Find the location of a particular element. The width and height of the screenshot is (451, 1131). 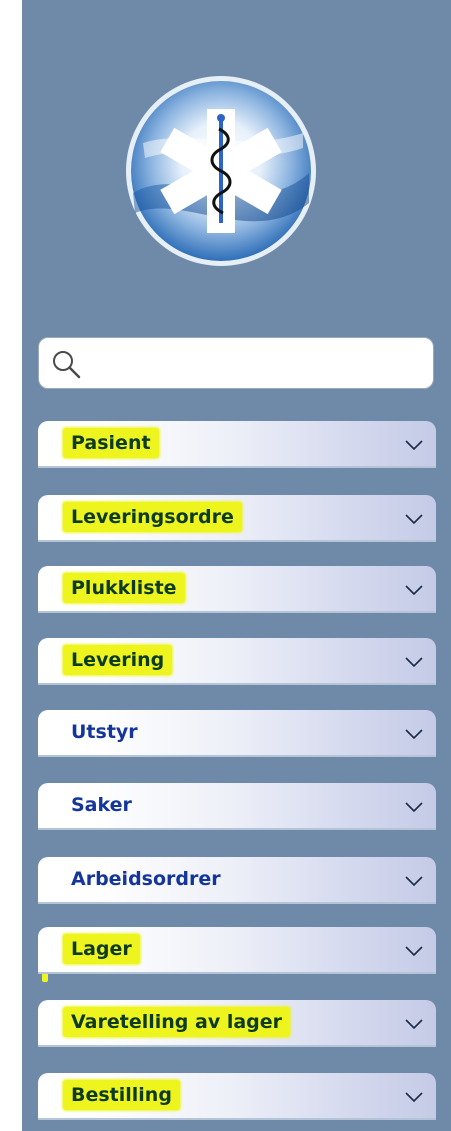

menu-item-label: Arbeidsordrer is located at coordinates (146, 879).